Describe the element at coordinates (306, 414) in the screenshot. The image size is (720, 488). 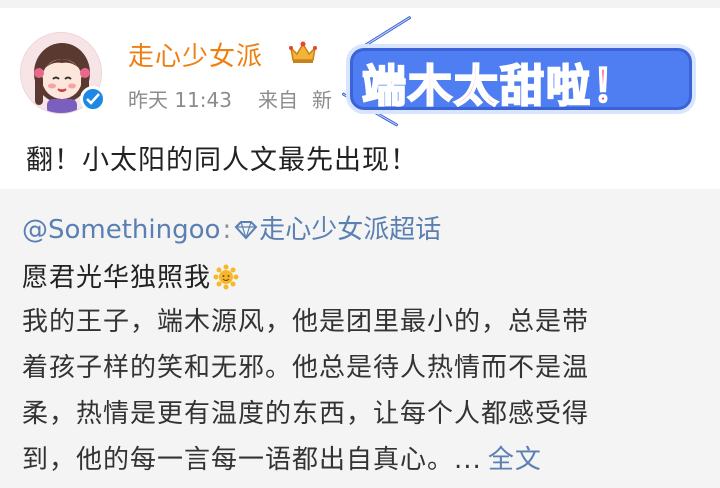
I see `repost-text-line: 柔，热情是更有温度的东西，让每个人都感受得` at that location.